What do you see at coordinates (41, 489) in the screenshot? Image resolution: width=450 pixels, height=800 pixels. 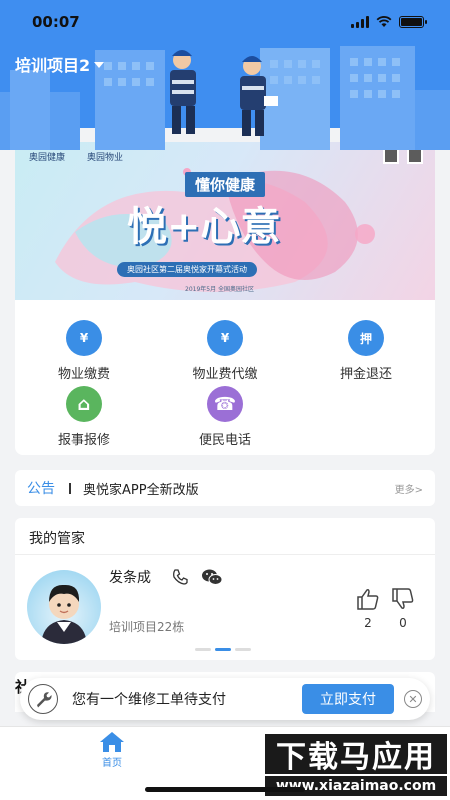 I see `announcement-tag: 公告` at bounding box center [41, 489].